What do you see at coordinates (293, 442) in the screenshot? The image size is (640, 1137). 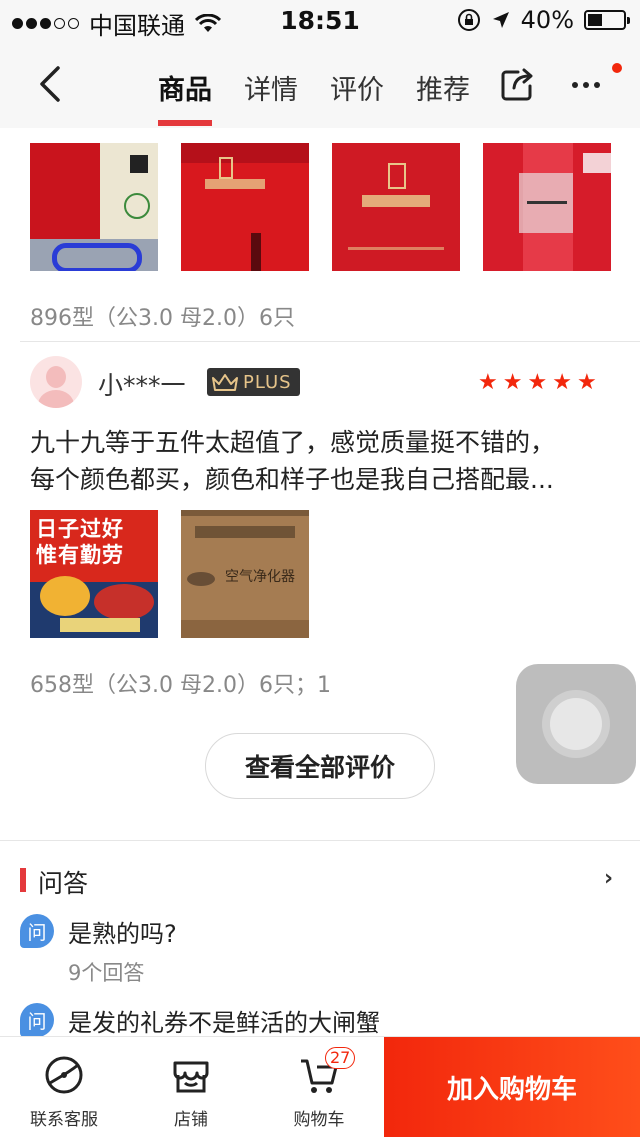 I see `review-text-line-1: 九十九等于五件太超值了，感觉质量挺不错的，` at bounding box center [293, 442].